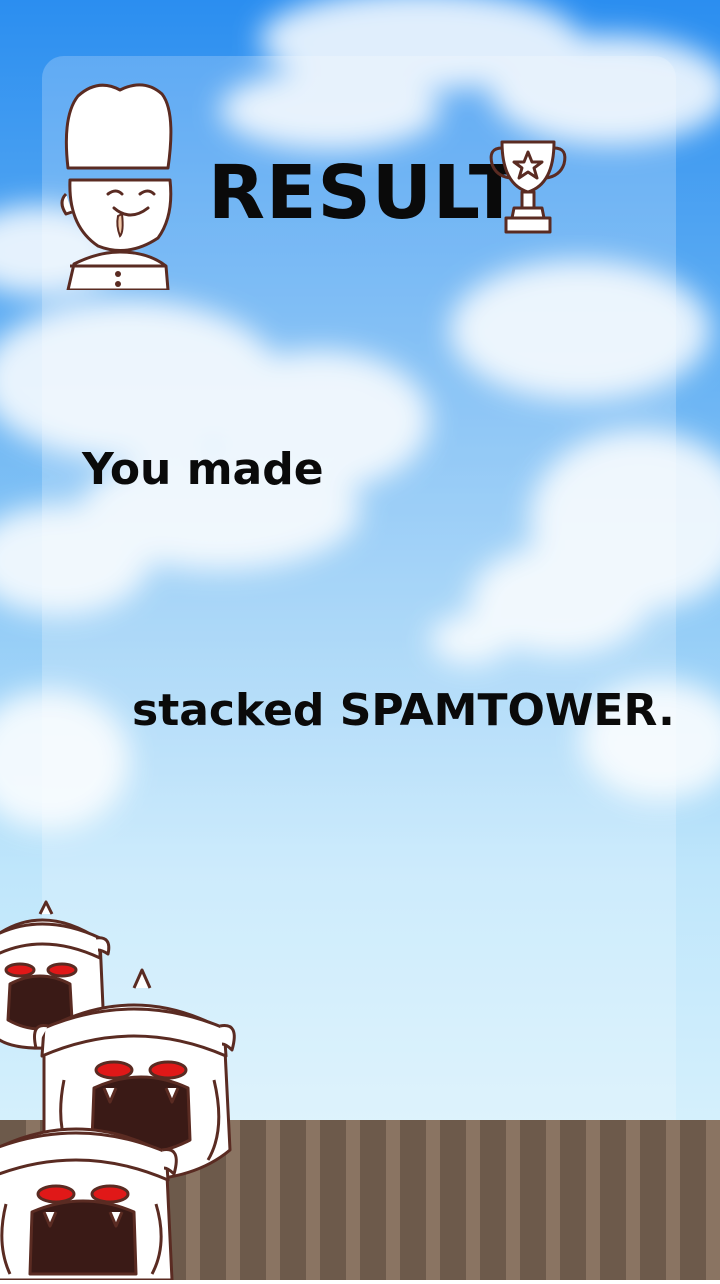 This screenshot has width=720, height=1284. Describe the element at coordinates (203, 469) in the screenshot. I see `result-line-1: You made` at that location.